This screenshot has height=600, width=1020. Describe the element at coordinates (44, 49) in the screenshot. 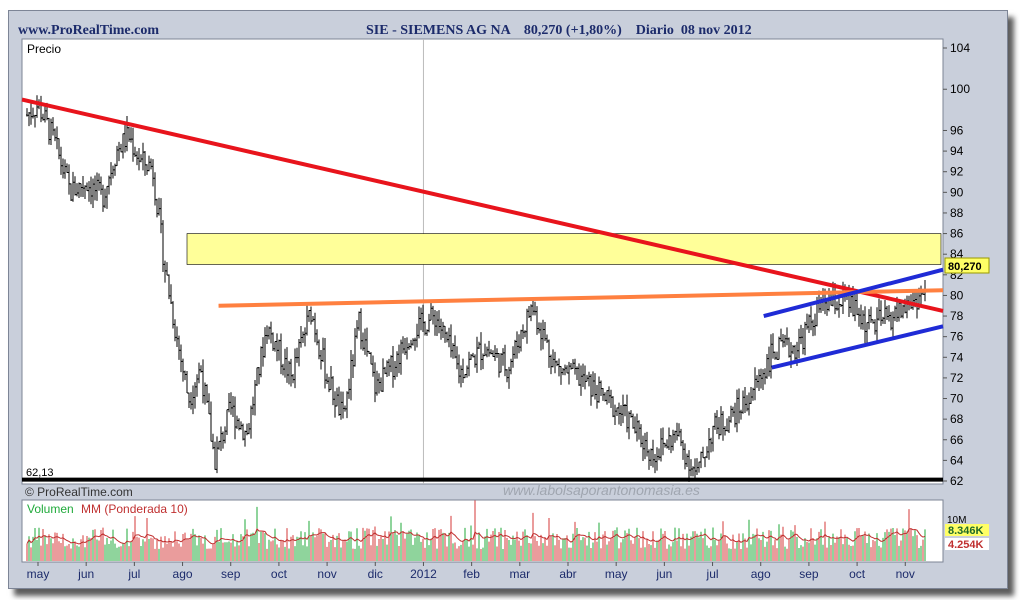

I see `price-panel-label: Precio` at that location.